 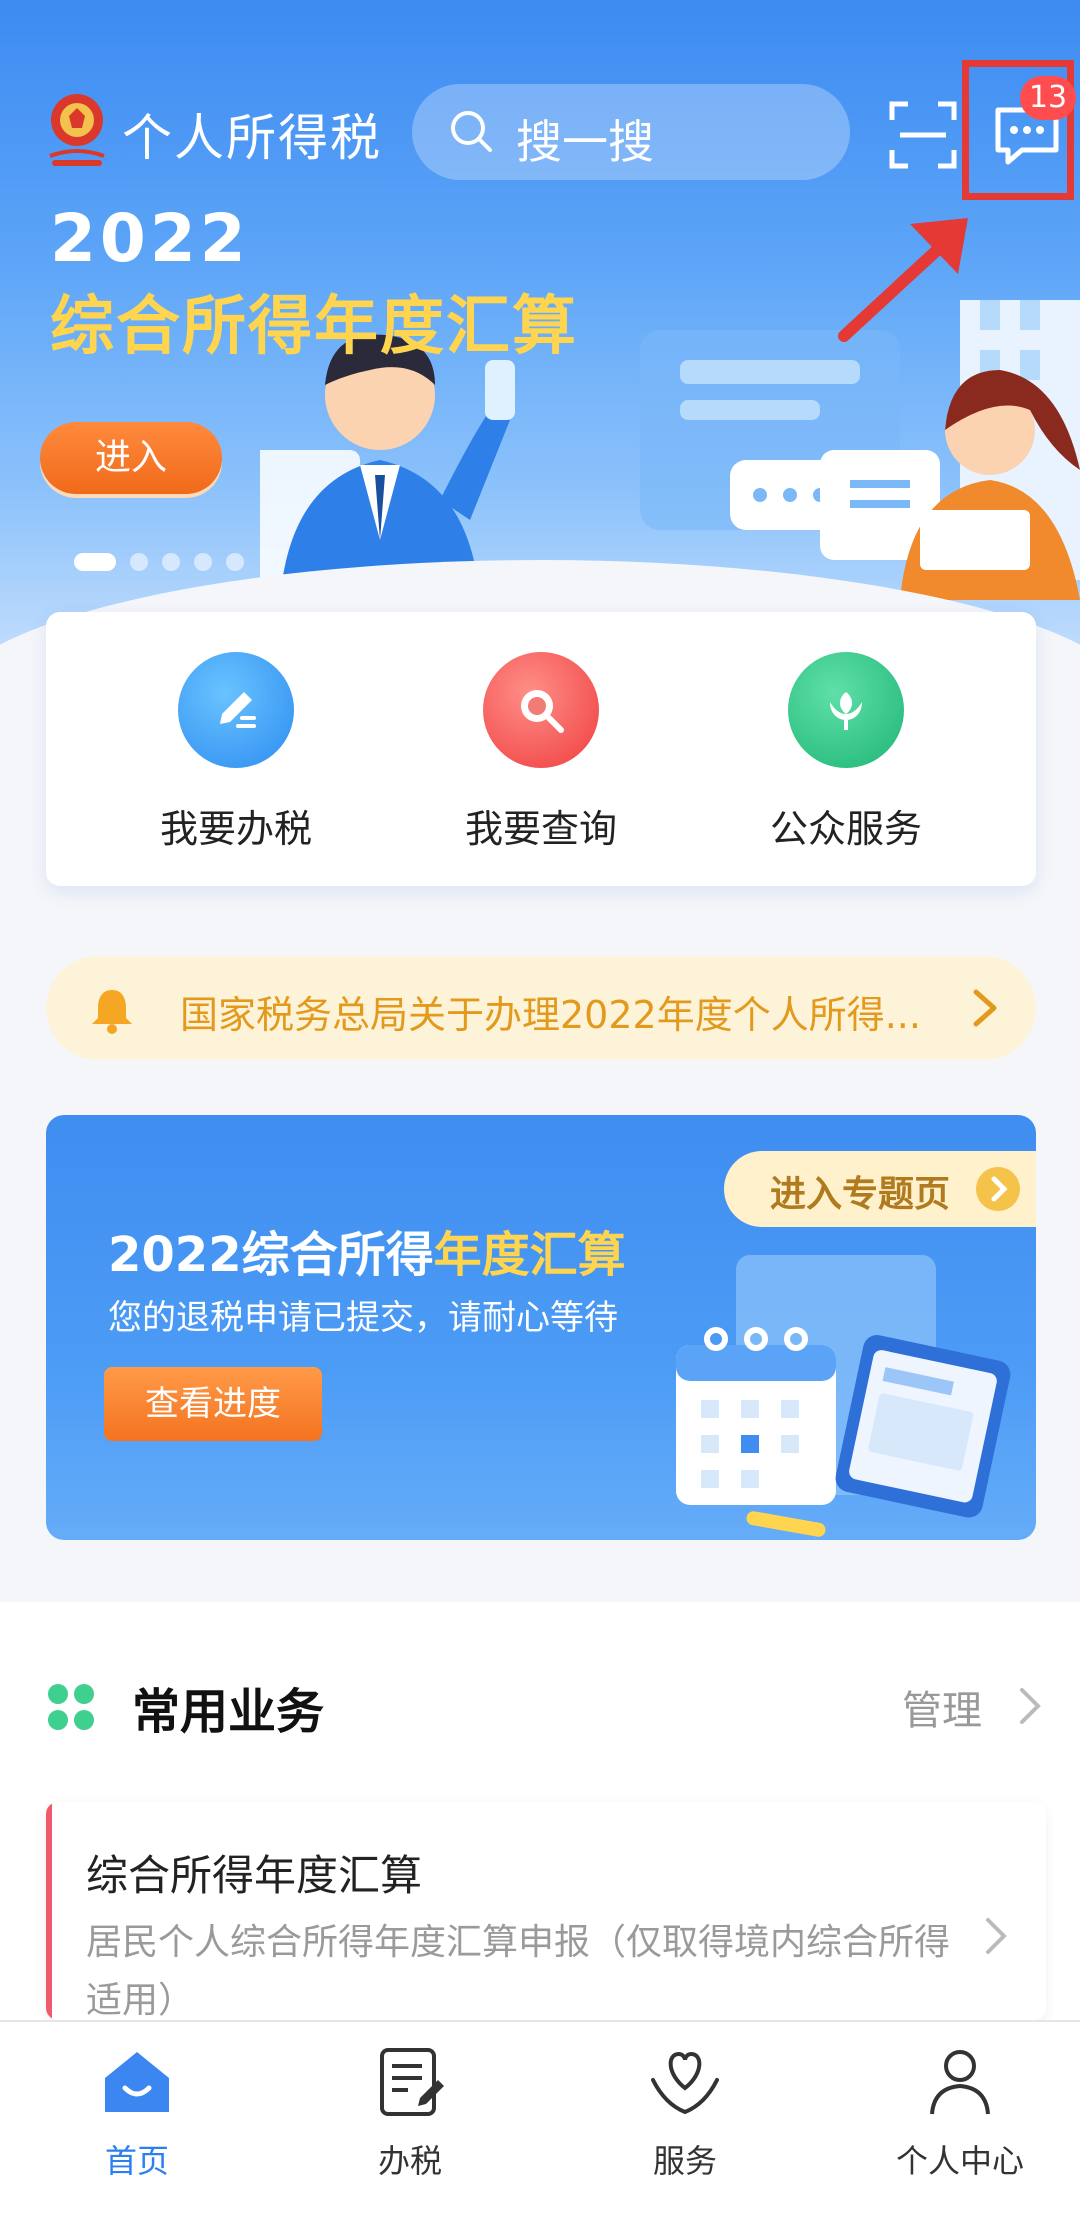 I want to click on promo-title-part1: 2022综合所得, so click(x=271, y=1255).